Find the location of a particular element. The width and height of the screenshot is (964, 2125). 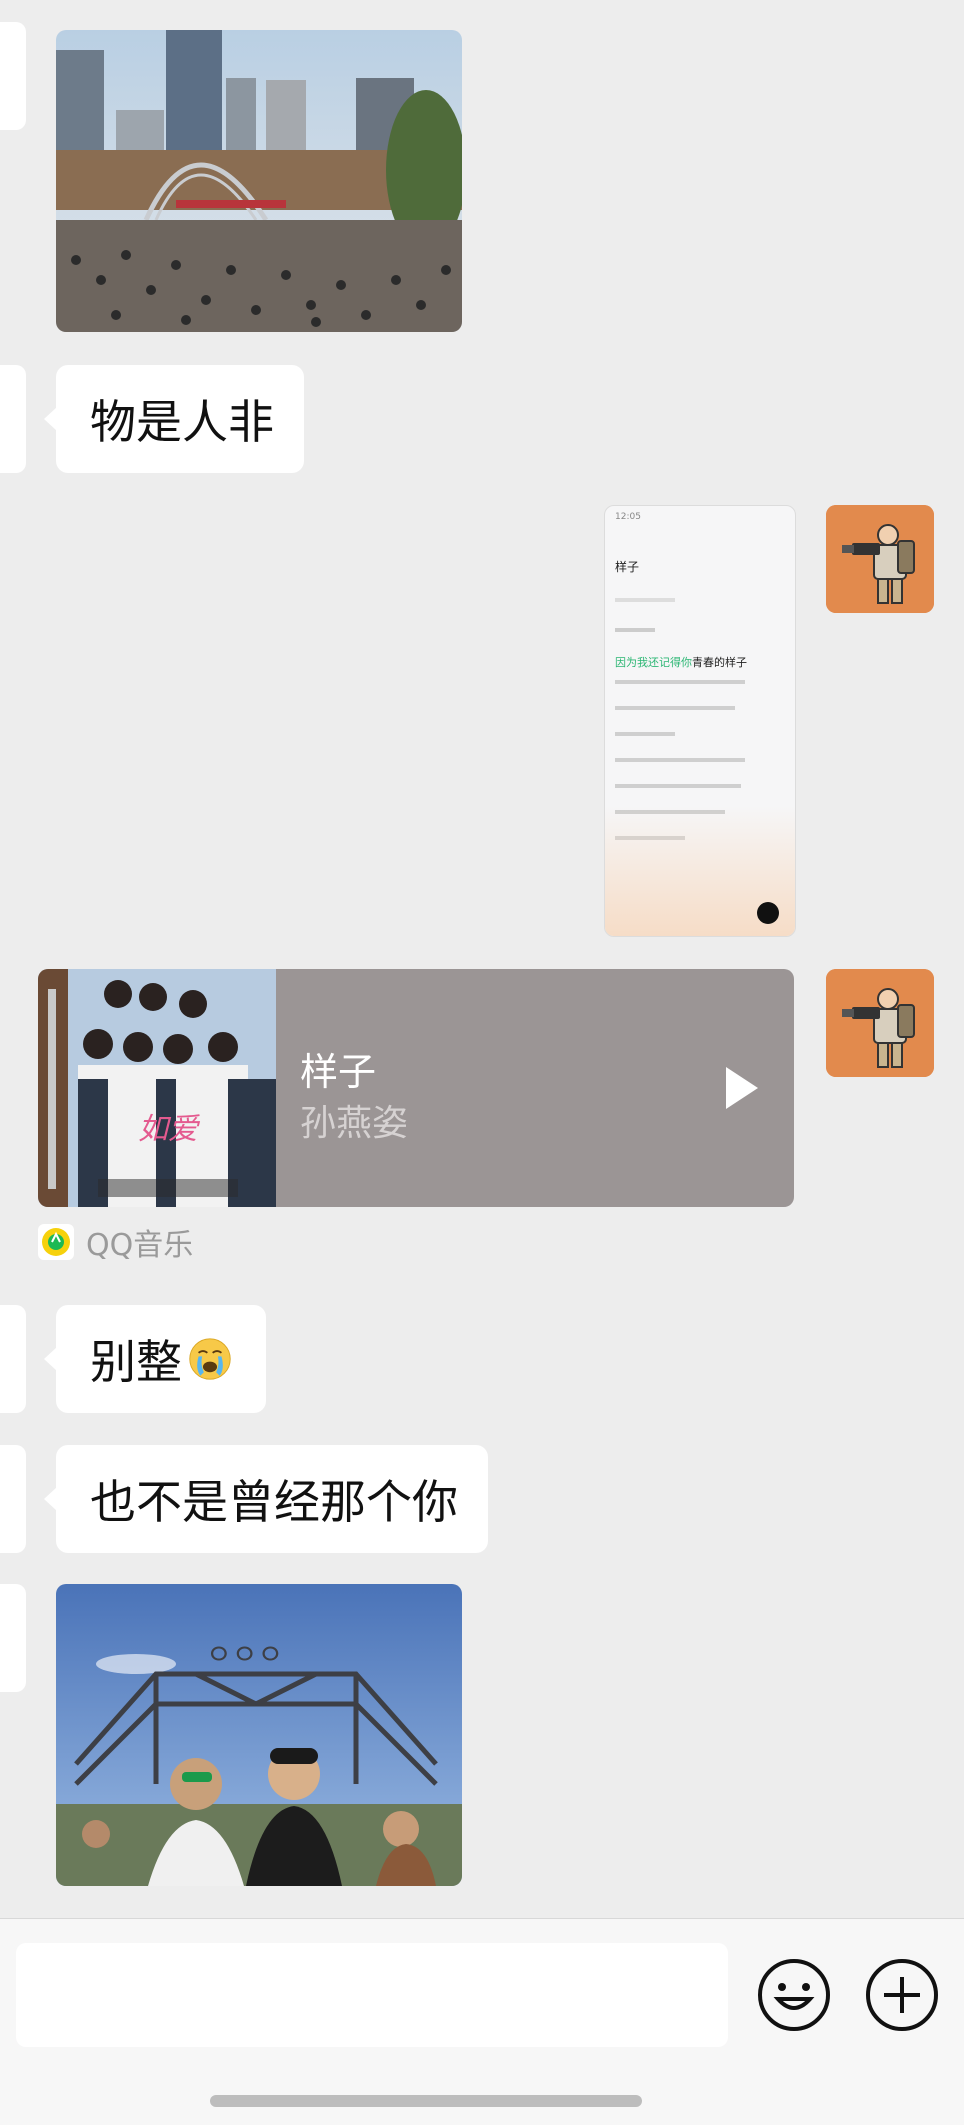

image-message-lyrics-screenshot: 12:05 样子 因为我还记得你青春的样子 is located at coordinates (700, 721).